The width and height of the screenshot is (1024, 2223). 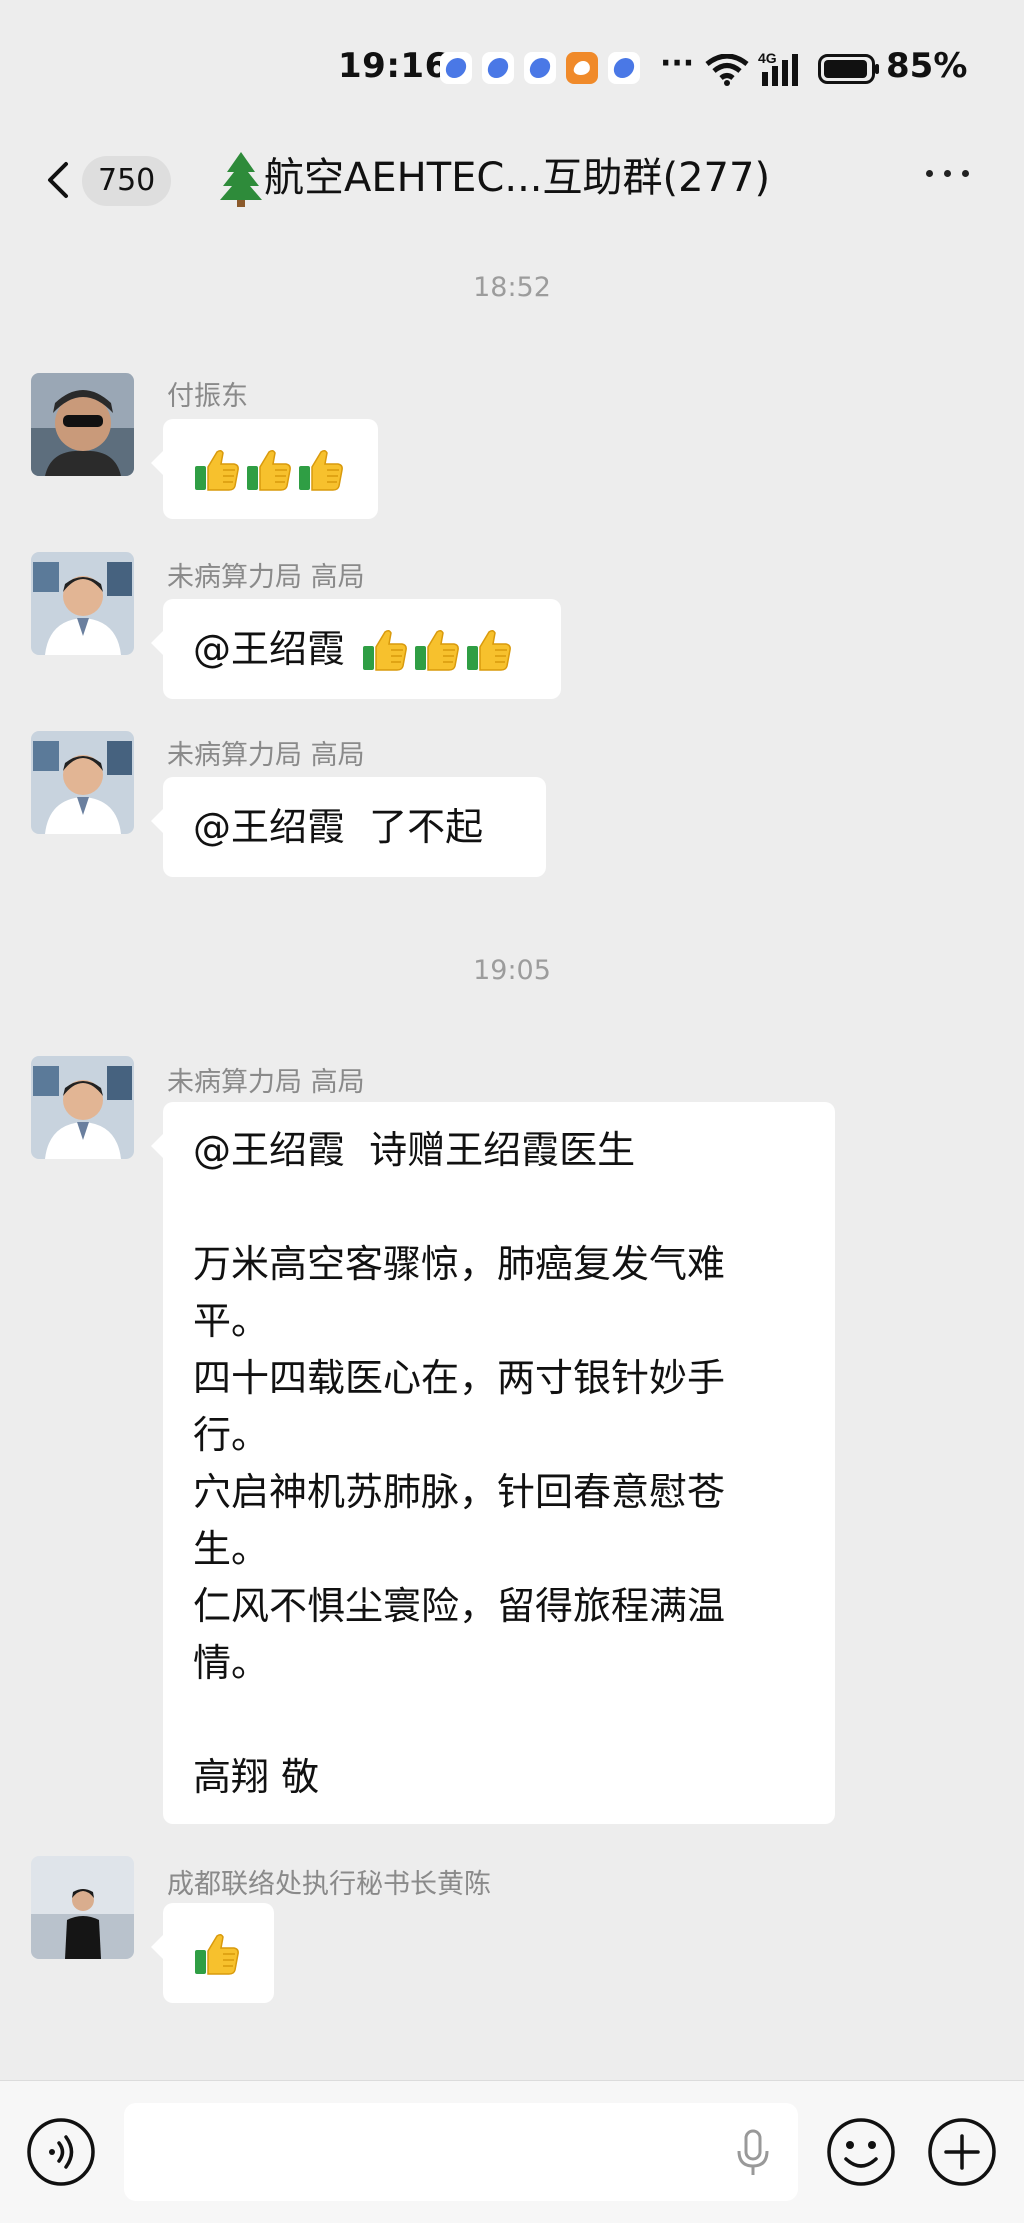 I want to click on poem-line: @王绍霞 诗赠王绍霞医生, so click(x=414, y=1150).